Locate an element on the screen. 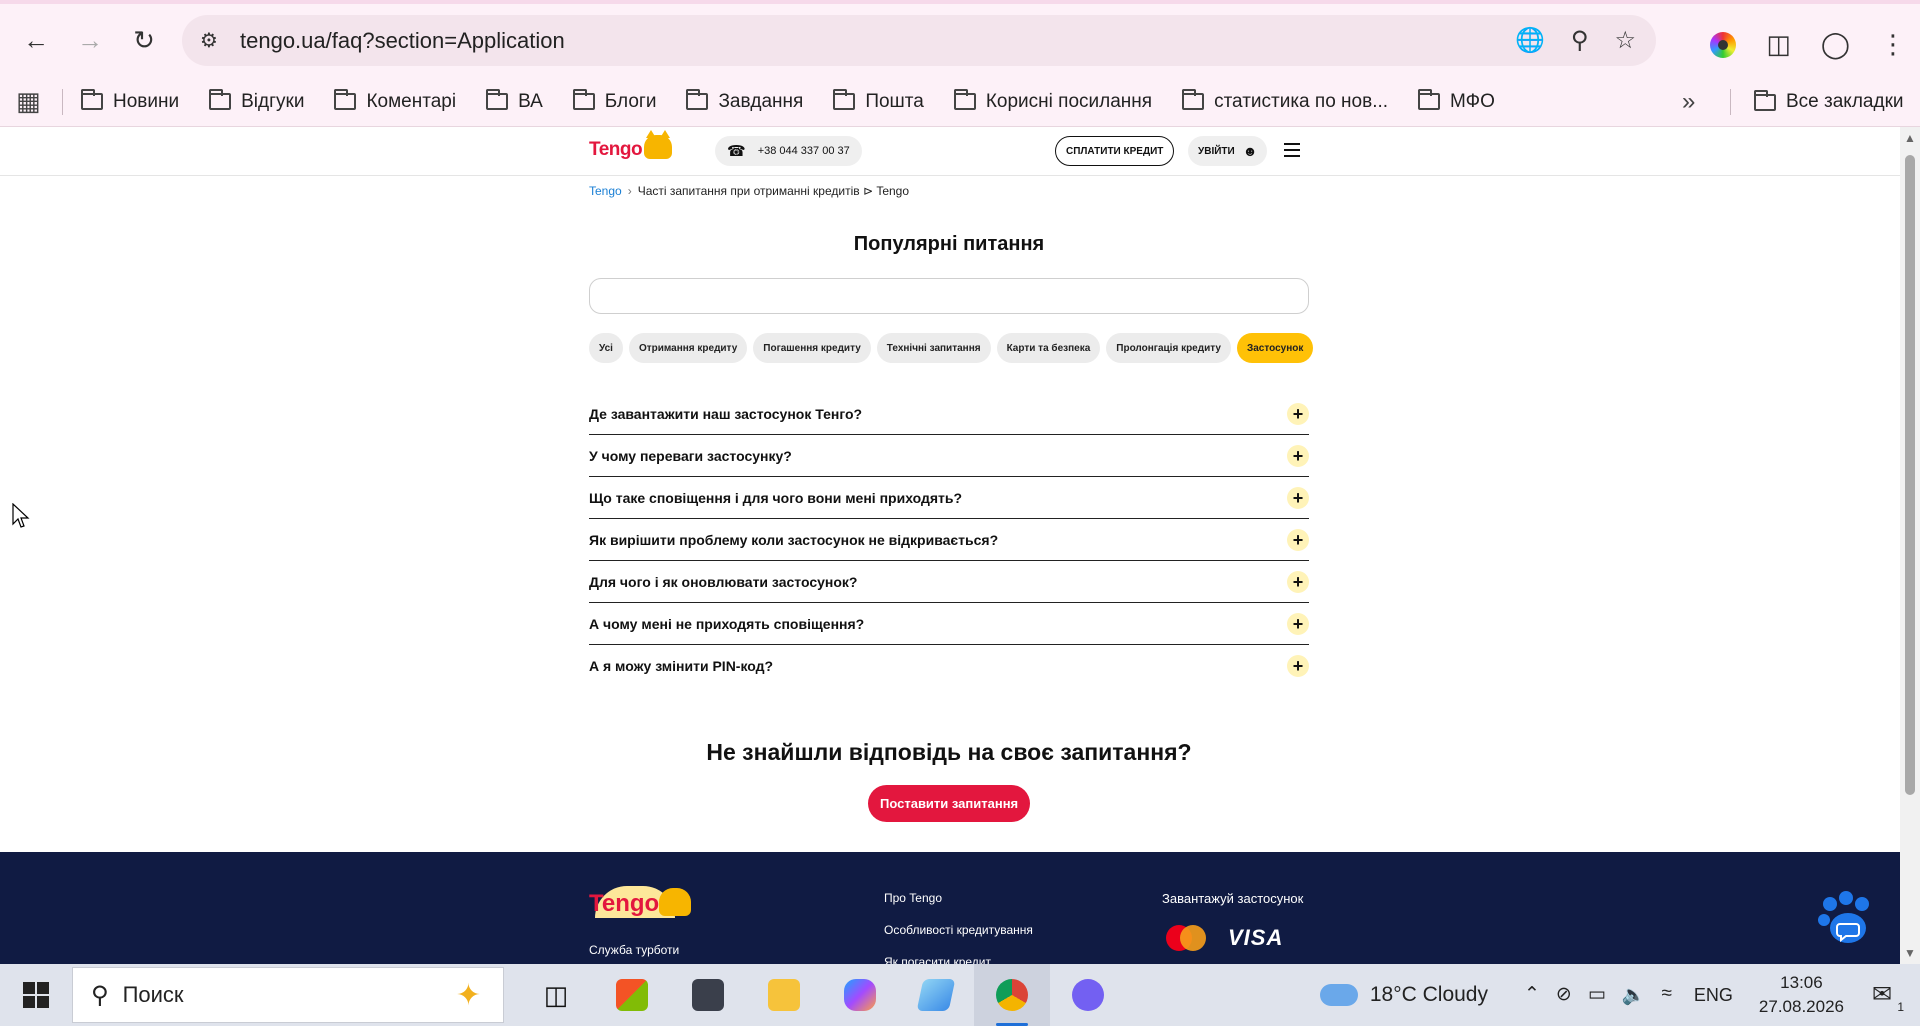  page-scrollbar: ▲ ▼ is located at coordinates (1910, 545).